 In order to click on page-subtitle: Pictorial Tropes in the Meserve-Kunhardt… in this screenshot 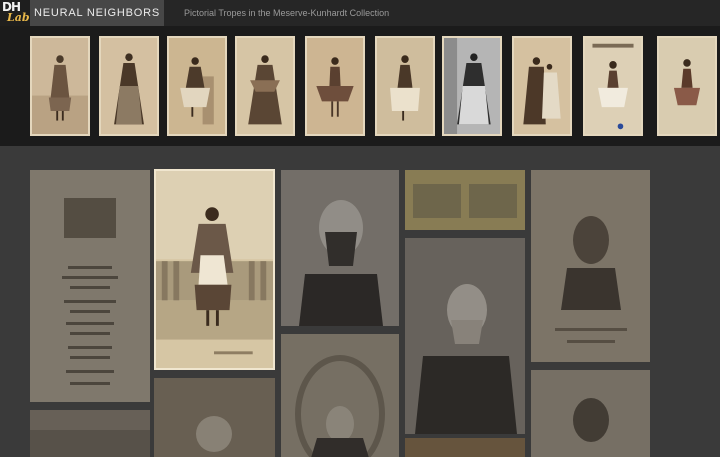, I will do `click(287, 13)`.